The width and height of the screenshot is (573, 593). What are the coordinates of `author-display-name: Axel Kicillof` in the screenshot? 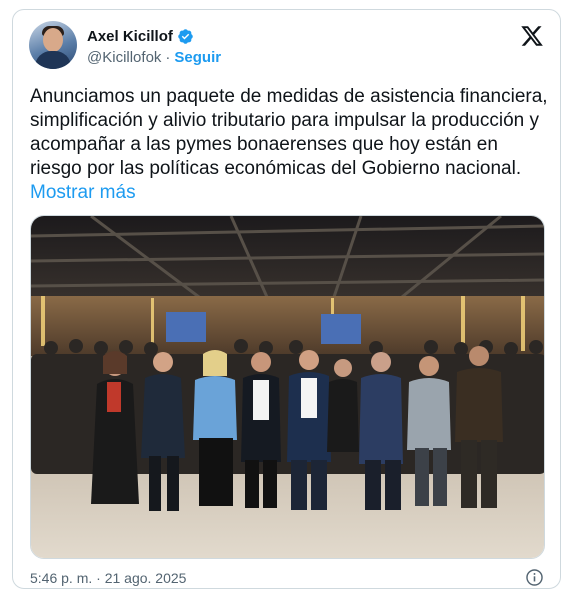 It's located at (130, 36).